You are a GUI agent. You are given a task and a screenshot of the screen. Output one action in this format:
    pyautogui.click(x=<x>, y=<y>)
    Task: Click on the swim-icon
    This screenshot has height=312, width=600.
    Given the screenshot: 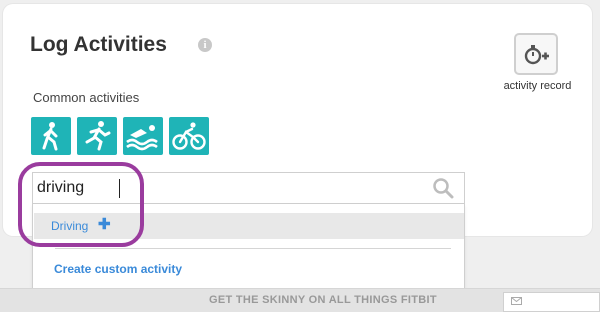 What is the action you would take?
    pyautogui.click(x=142, y=138)
    